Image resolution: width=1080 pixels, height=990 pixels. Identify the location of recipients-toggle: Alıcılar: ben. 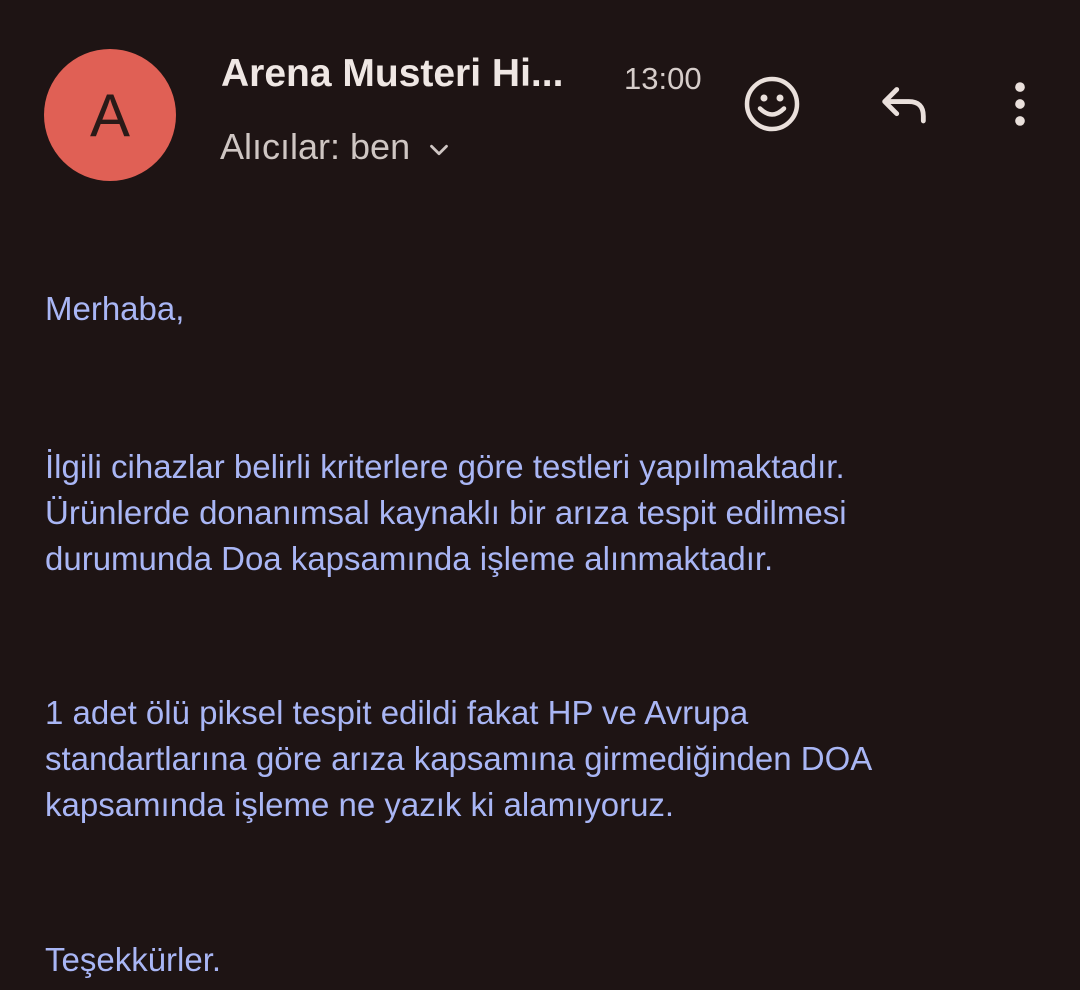
(337, 147).